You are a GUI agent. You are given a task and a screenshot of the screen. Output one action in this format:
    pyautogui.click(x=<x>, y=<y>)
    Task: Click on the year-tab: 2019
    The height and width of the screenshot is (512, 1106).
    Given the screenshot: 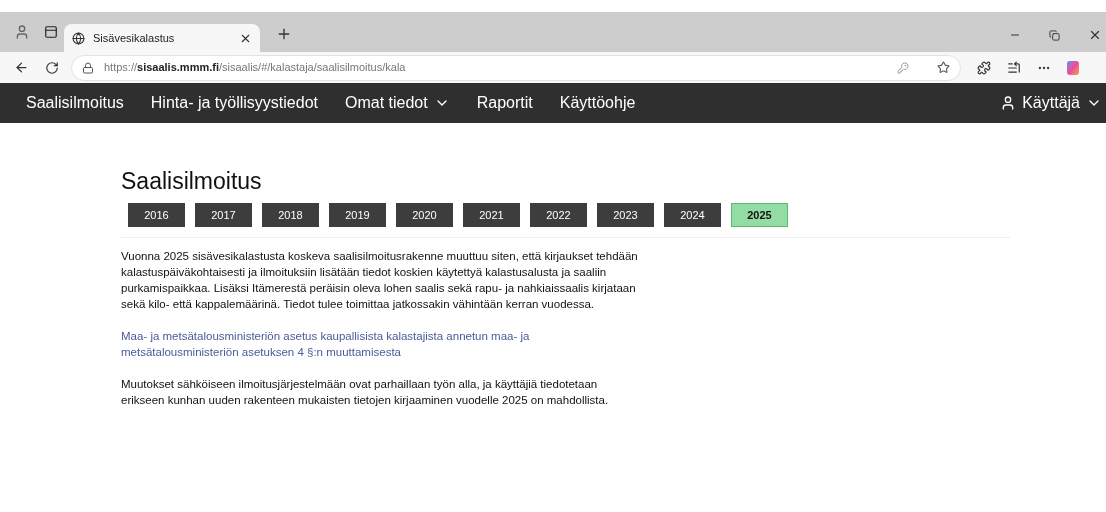 What is the action you would take?
    pyautogui.click(x=357, y=215)
    